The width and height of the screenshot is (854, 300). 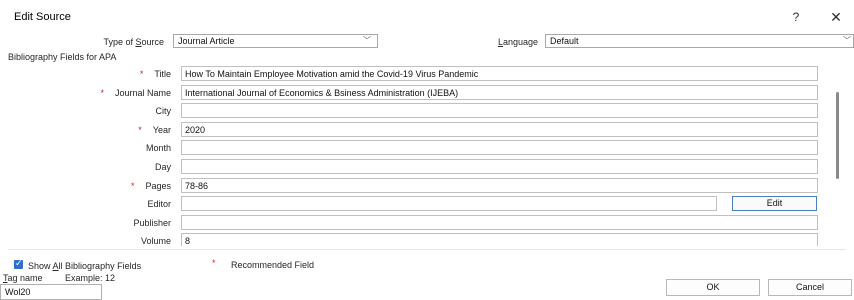 What do you see at coordinates (837, 135) in the screenshot?
I see `scrollbar-thumb` at bounding box center [837, 135].